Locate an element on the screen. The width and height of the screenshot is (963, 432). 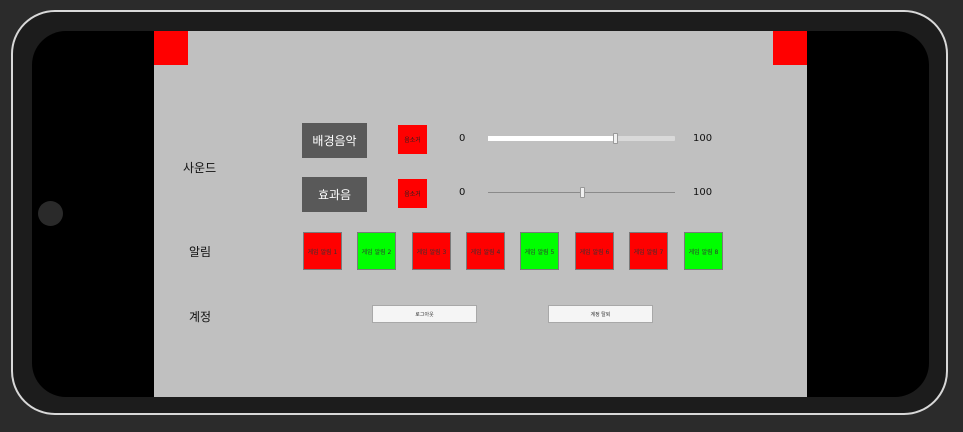
bgm-slider-fill is located at coordinates (551, 138).